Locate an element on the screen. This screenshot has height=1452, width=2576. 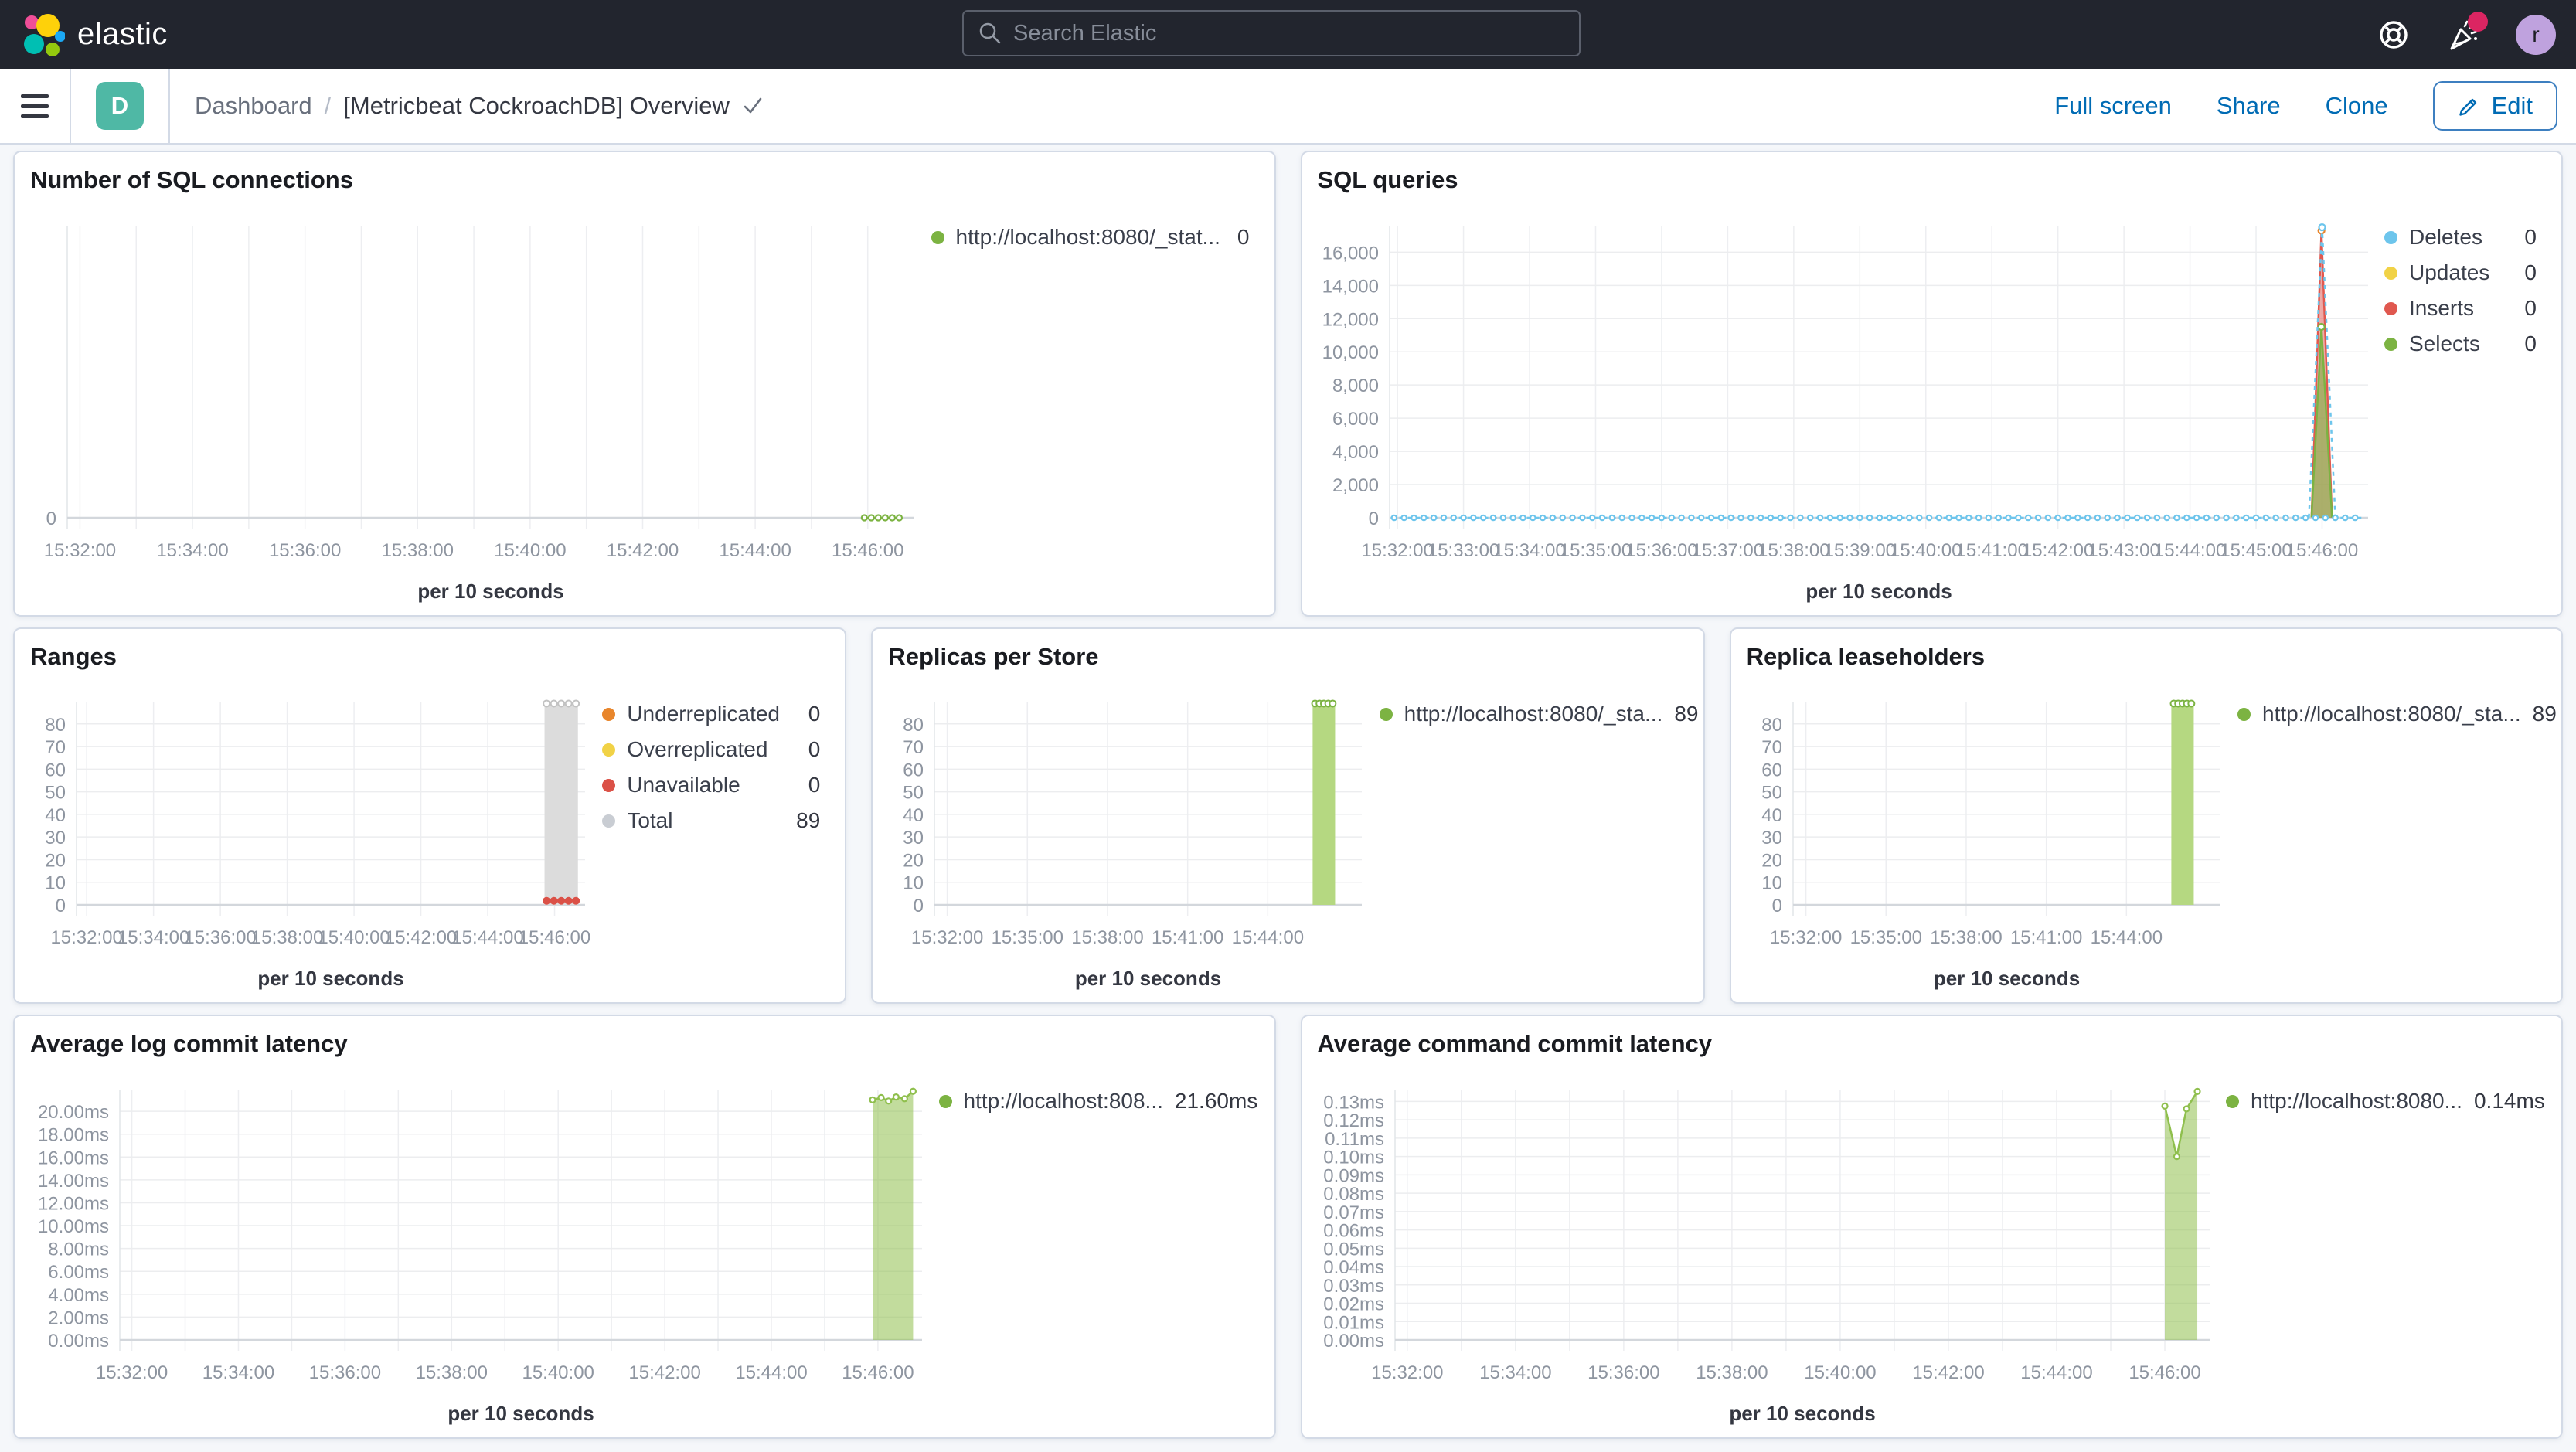
svg-text: 18.00ms is located at coordinates (73, 1135).